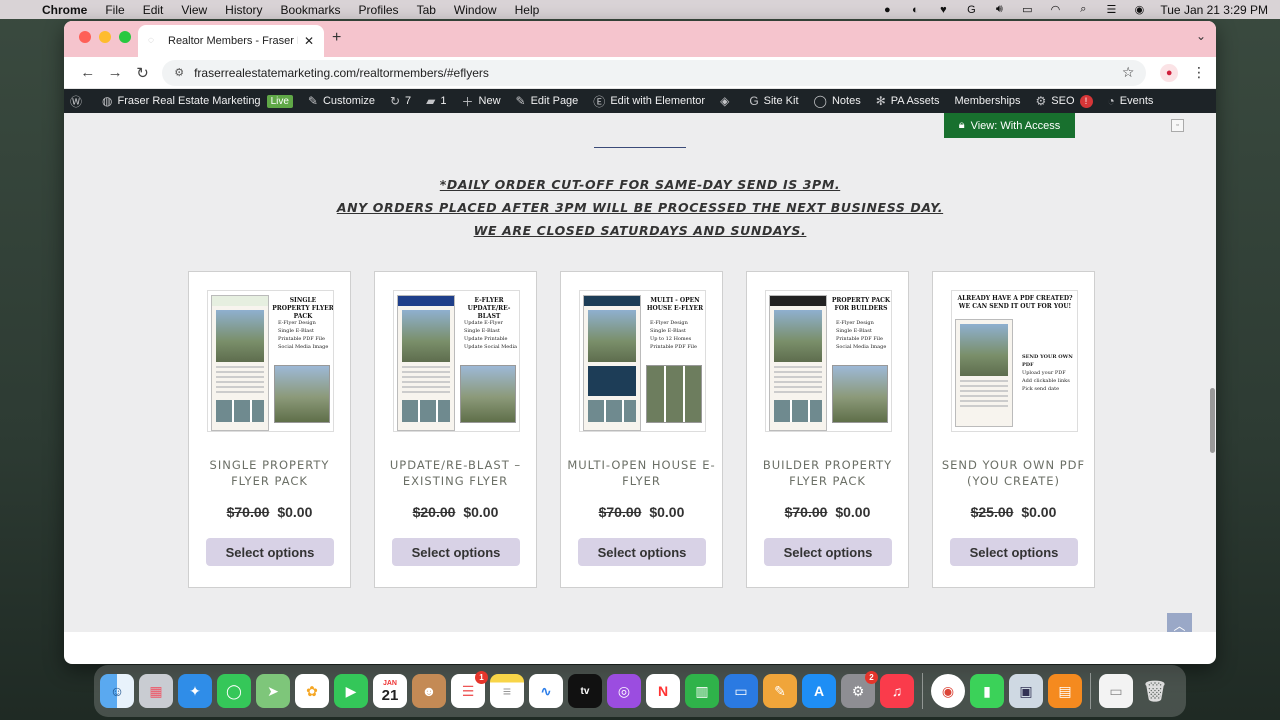 This screenshot has width=1280, height=720. What do you see at coordinates (400, 101) in the screenshot?
I see `wp-updates: ↻ 7` at bounding box center [400, 101].